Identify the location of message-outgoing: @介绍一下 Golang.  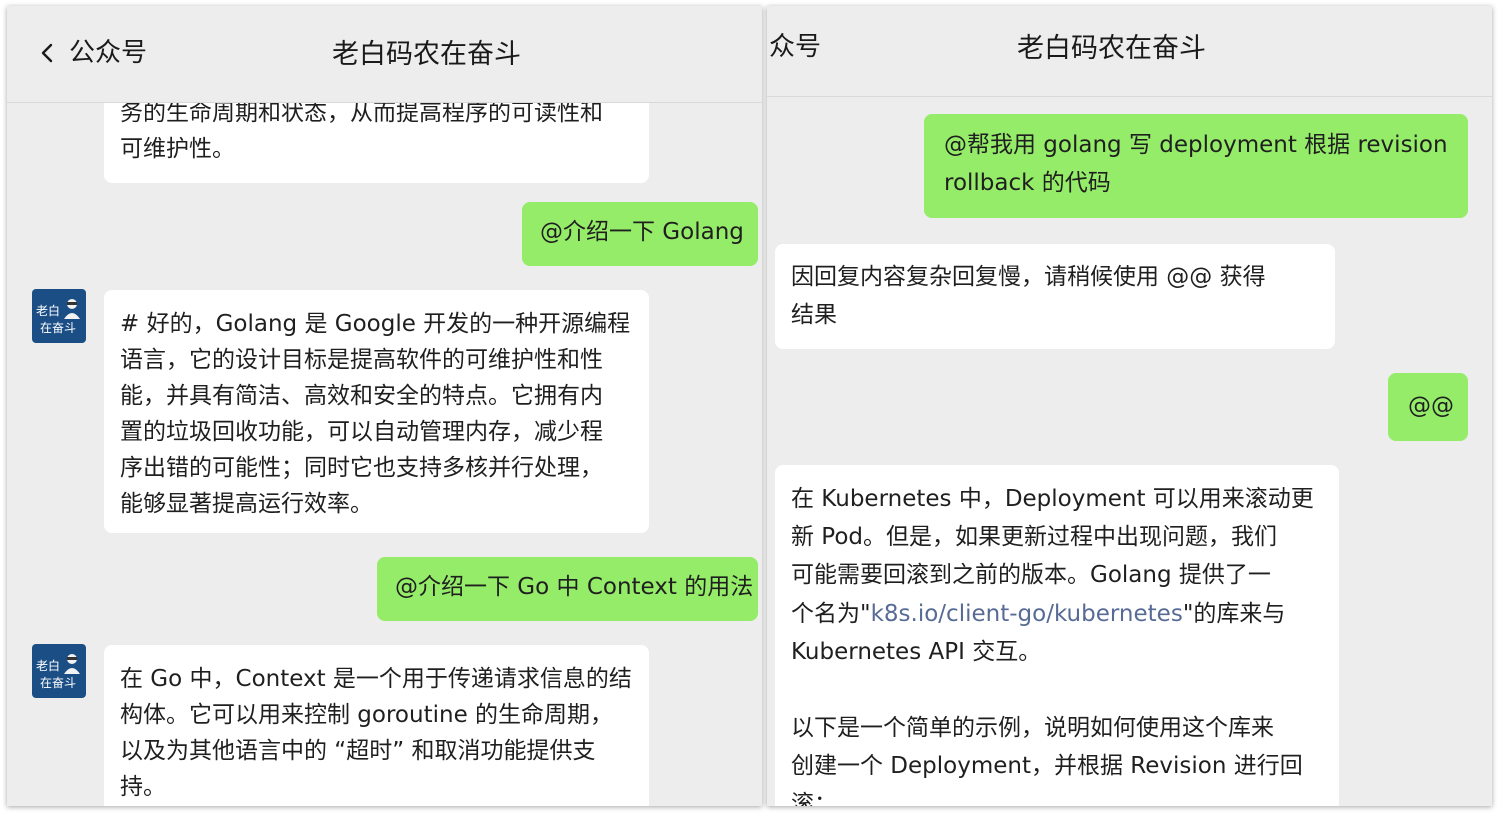
(640, 234).